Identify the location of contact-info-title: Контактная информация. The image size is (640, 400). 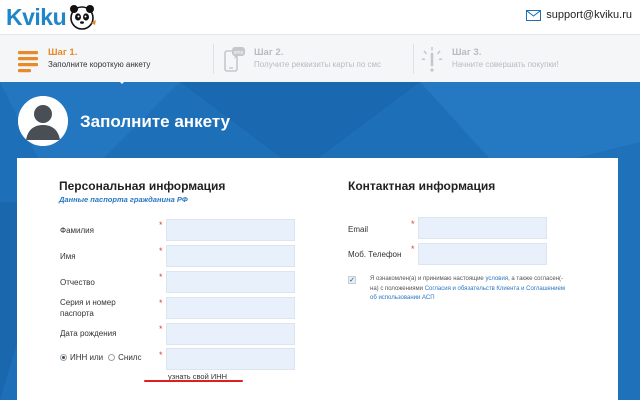
(422, 186).